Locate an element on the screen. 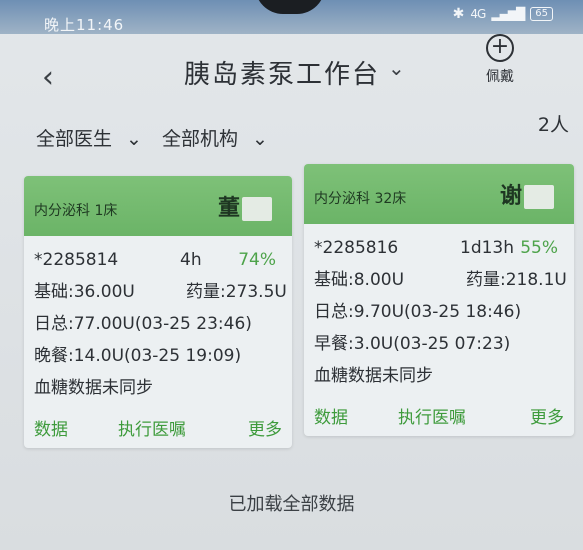 The width and height of the screenshot is (583, 550). signal-label: 4G is located at coordinates (478, 14).